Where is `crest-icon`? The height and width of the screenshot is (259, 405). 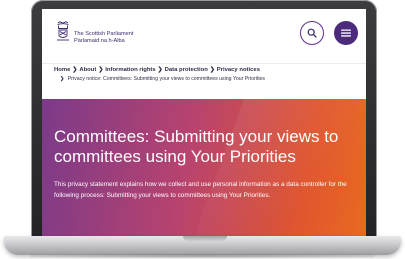 crest-icon is located at coordinates (63, 31).